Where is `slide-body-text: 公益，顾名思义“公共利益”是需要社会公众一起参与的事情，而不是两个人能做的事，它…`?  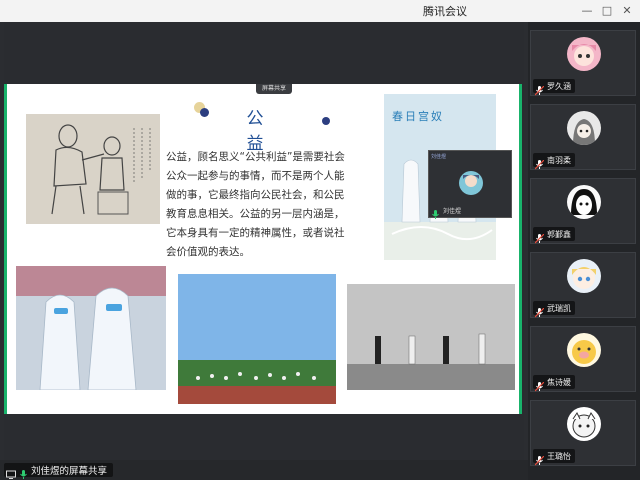 slide-body-text: 公益，顾名思义“公共利益”是需要社会公众一起参与的事情，而不是两个人能做的事，它… is located at coordinates (255, 204).